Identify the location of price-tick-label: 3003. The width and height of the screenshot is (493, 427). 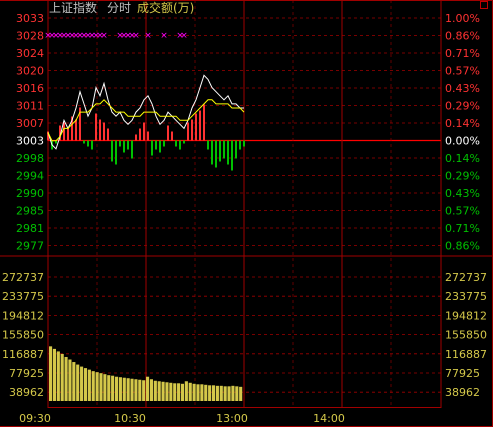
(30, 141).